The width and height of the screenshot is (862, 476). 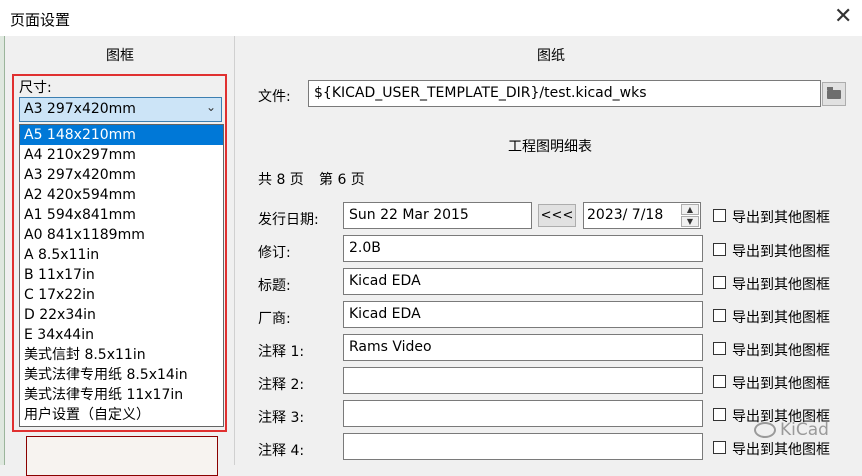 I want to click on date-picker-value: 2023/ 7/18, so click(x=625, y=215).